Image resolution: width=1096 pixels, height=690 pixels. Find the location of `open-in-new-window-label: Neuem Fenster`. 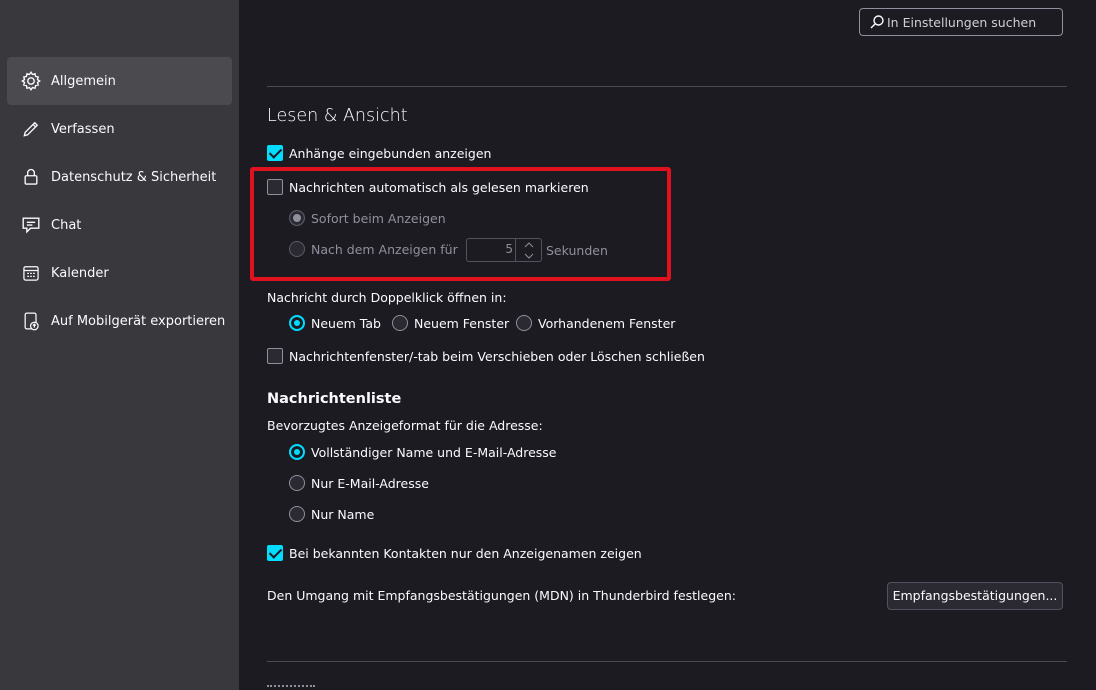

open-in-new-window-label: Neuem Fenster is located at coordinates (462, 323).